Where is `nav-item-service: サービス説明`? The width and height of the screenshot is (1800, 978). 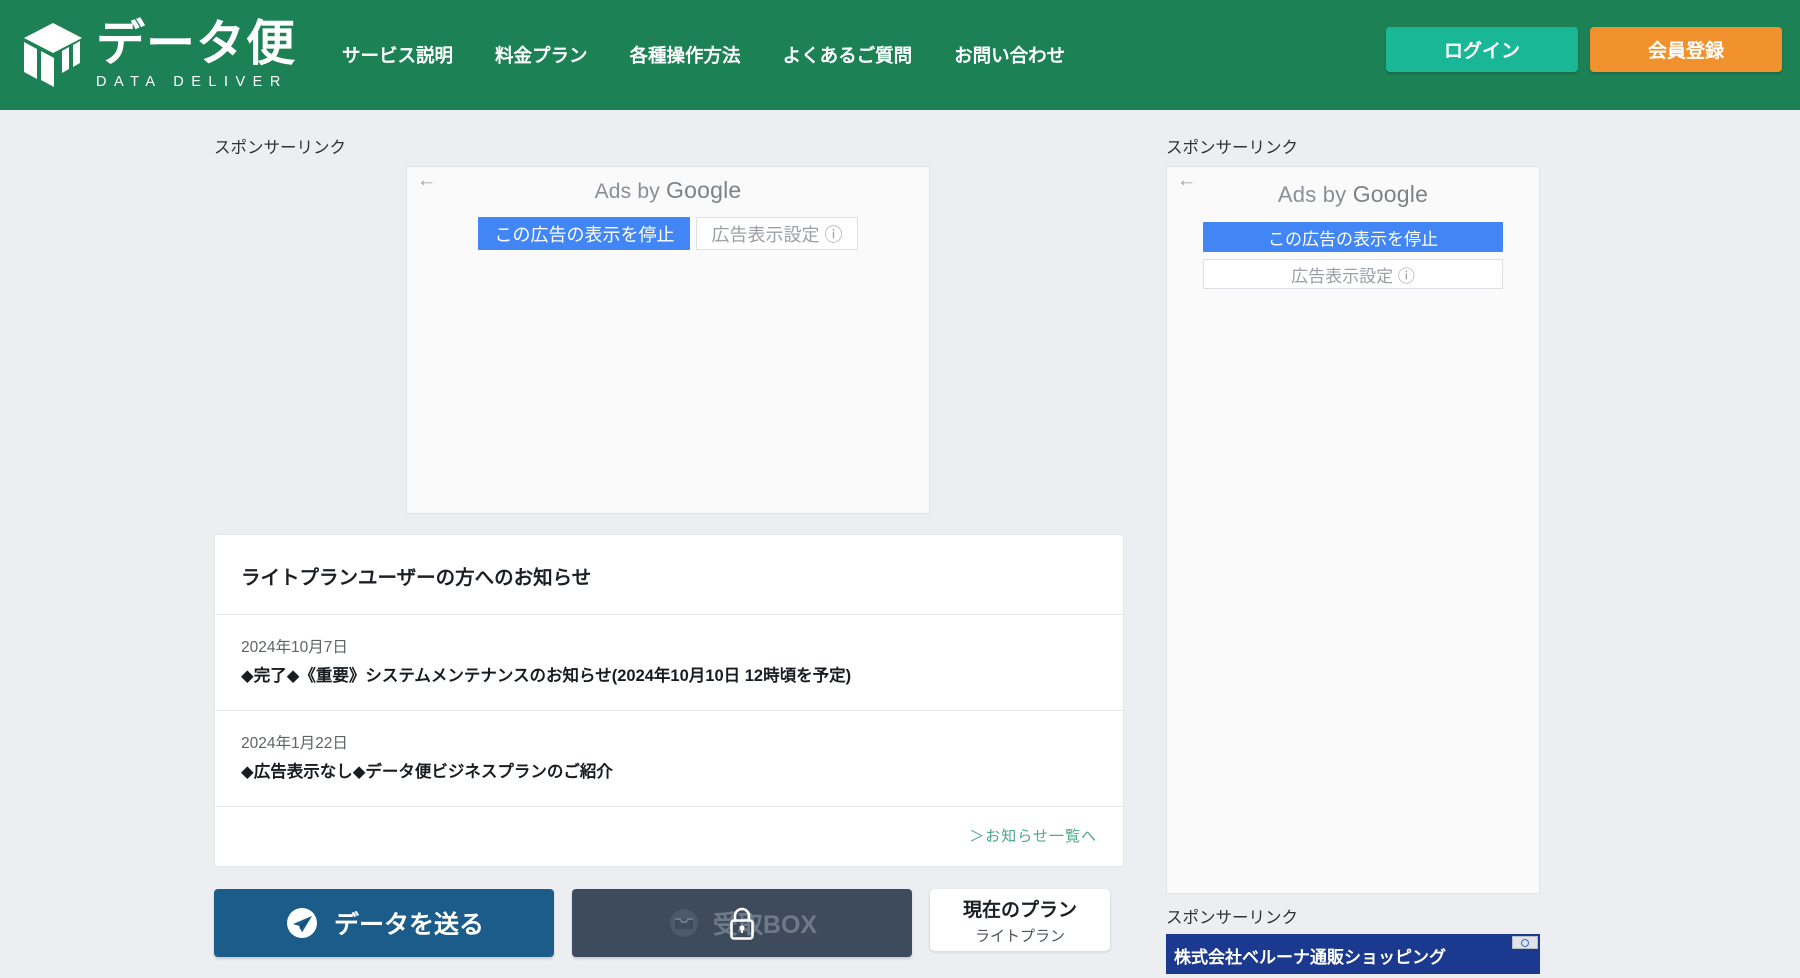
nav-item-service: サービス説明 is located at coordinates (397, 55).